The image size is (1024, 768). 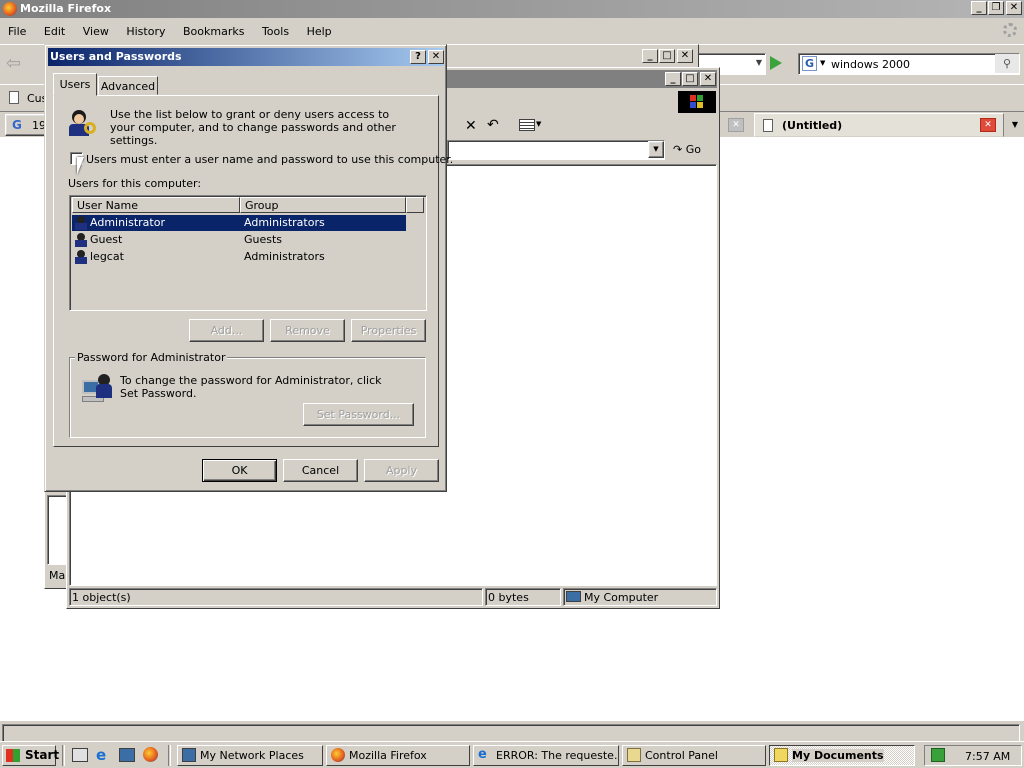 I want to click on network-icon, so click(x=127, y=755).